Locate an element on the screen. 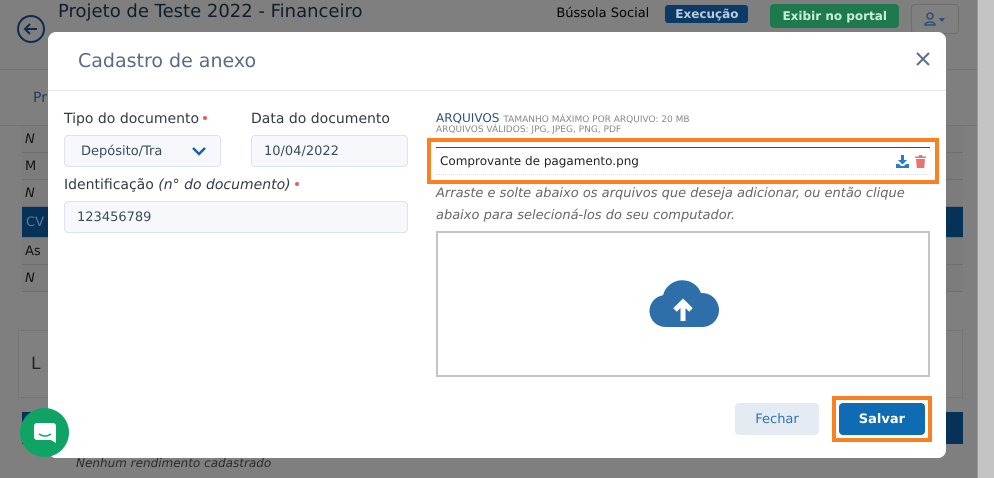  row-text: M is located at coordinates (30, 166).